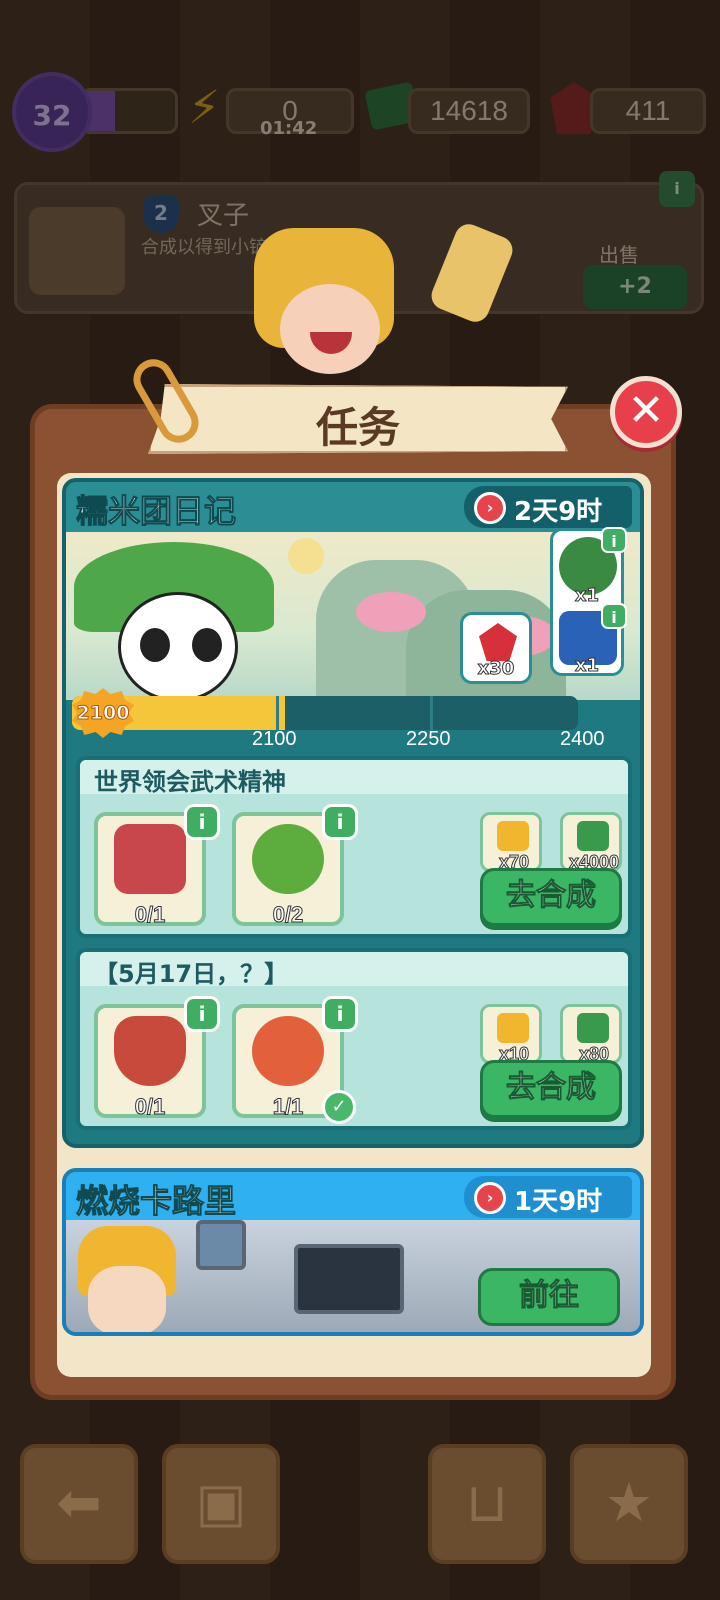  Describe the element at coordinates (558, 1202) in the screenshot. I see `event-timer: 1天9时` at that location.